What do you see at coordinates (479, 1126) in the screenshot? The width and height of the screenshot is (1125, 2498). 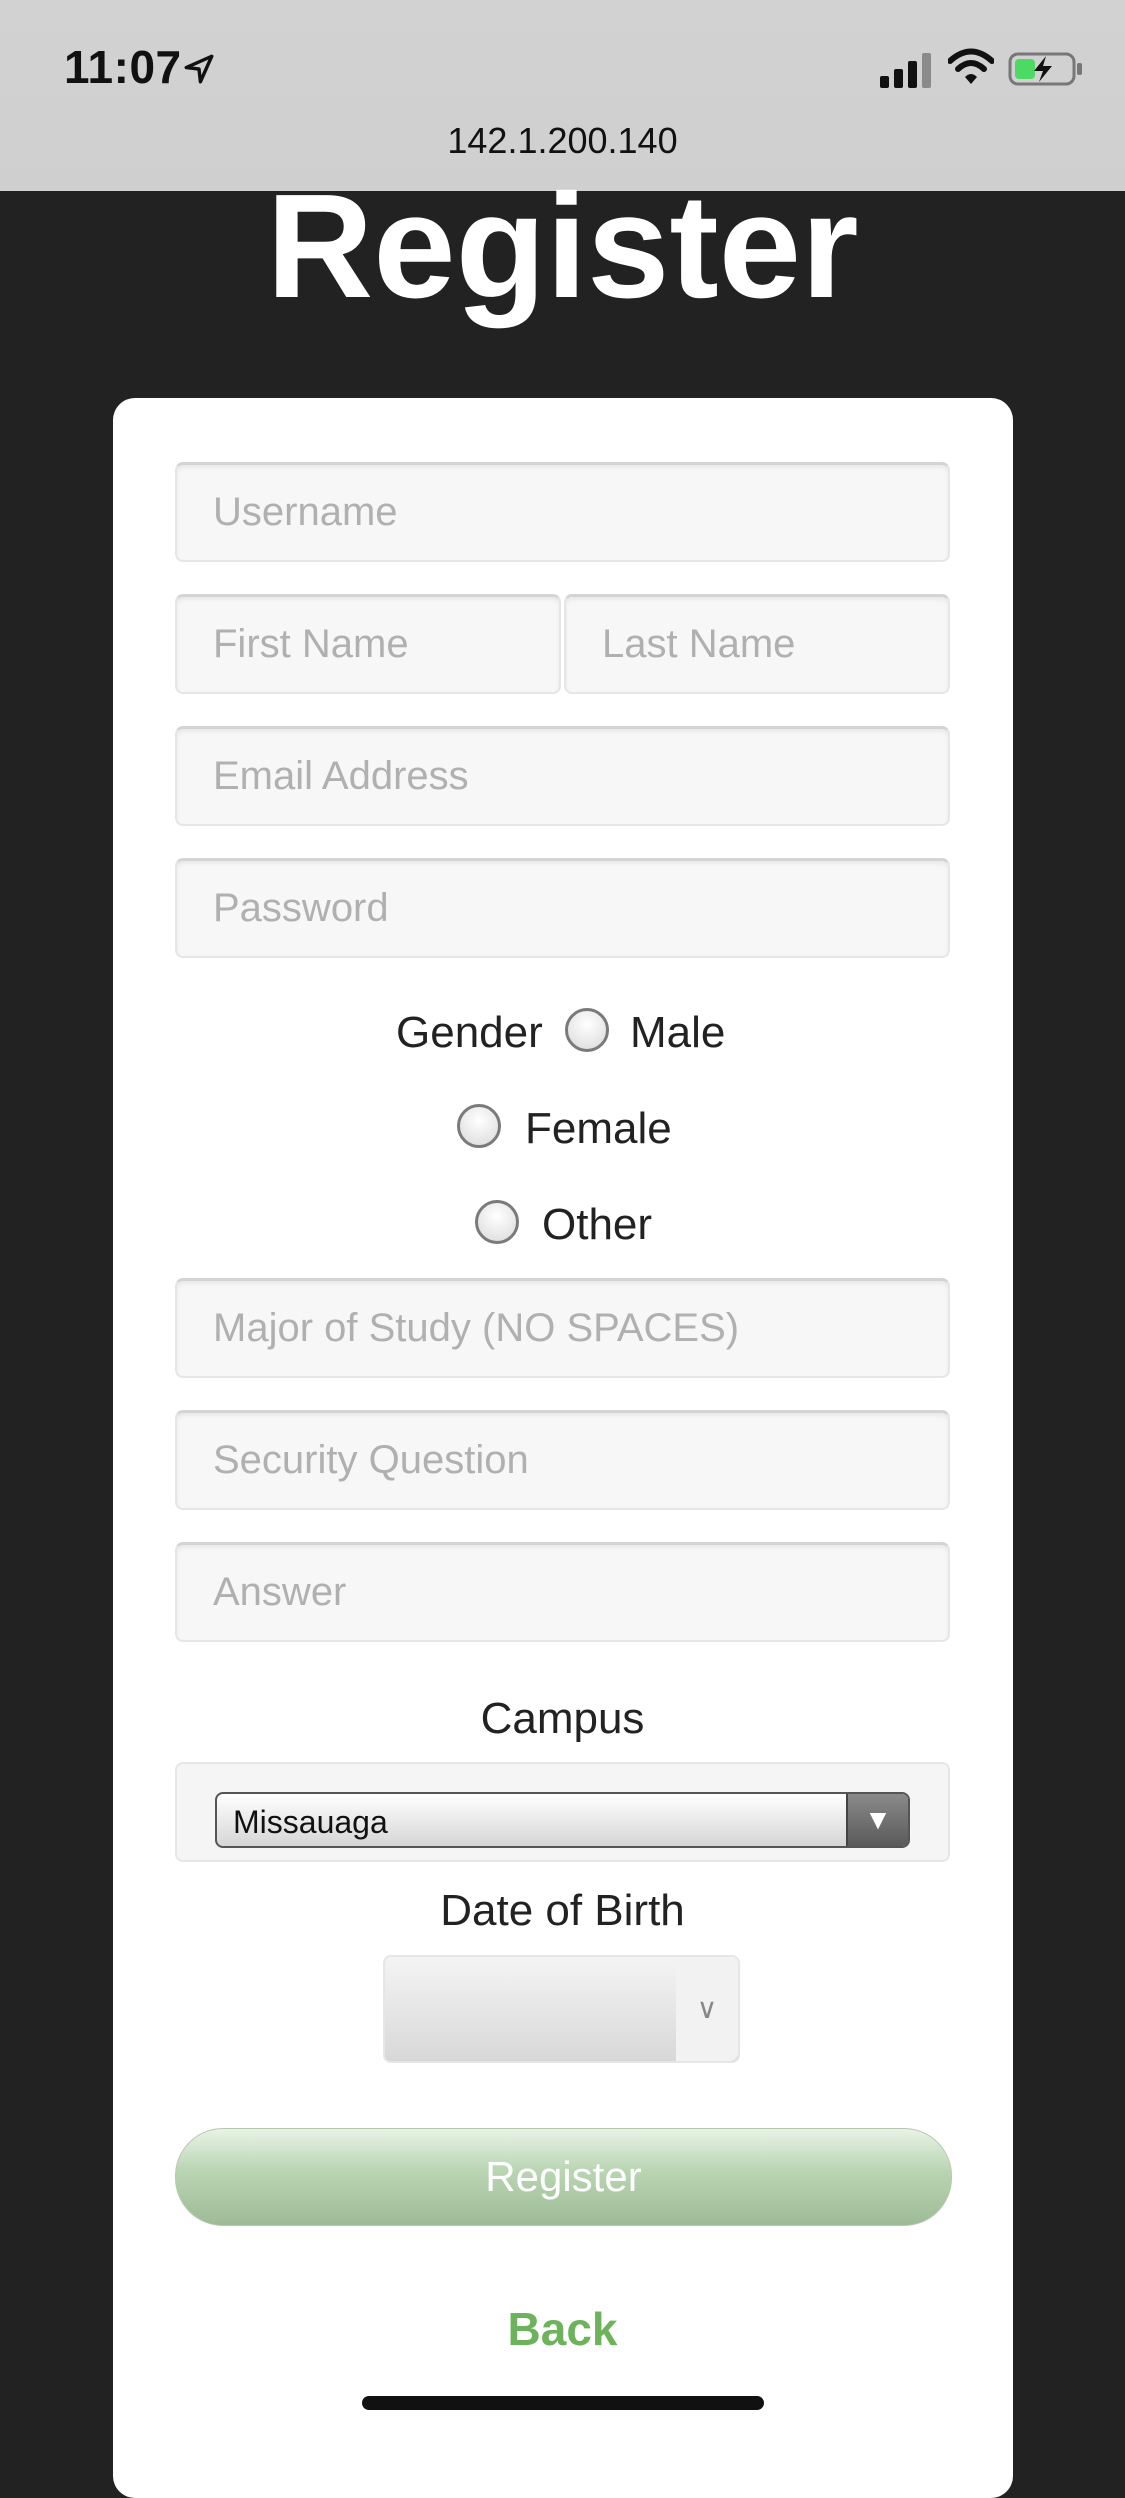 I see `gender-radio-female` at bounding box center [479, 1126].